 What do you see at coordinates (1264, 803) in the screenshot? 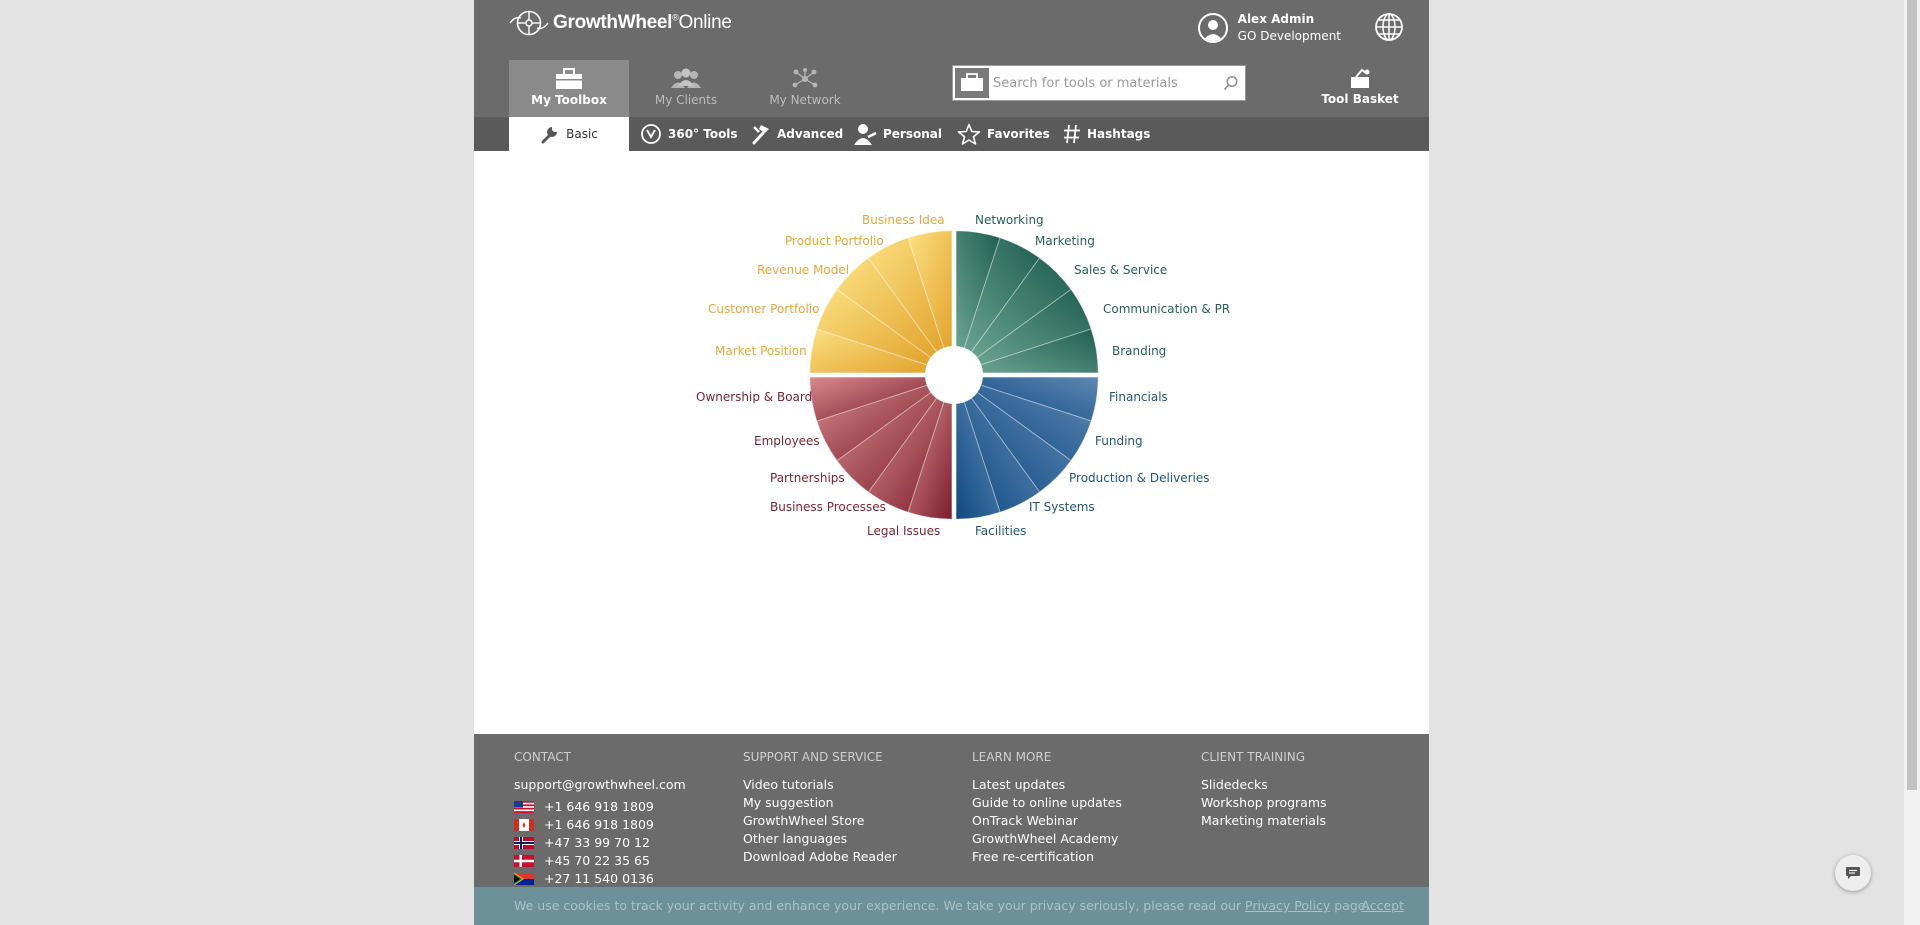
I see `footer-link: Workshop programs` at bounding box center [1264, 803].